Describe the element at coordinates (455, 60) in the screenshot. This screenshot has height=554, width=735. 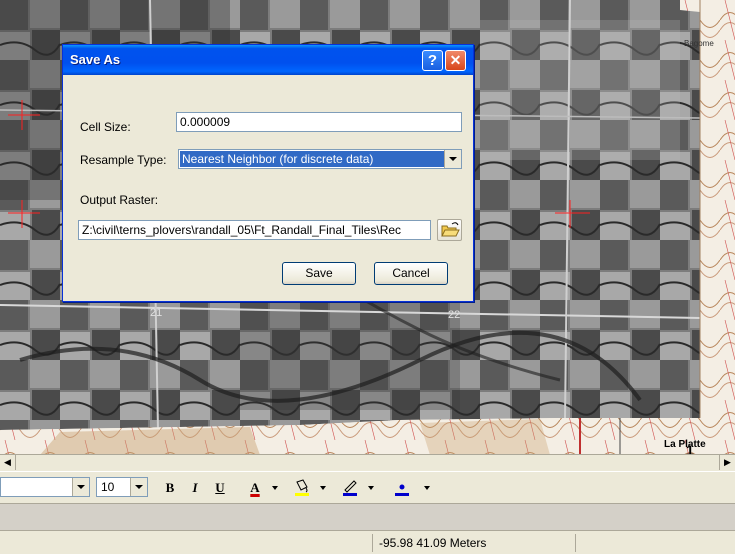
I see `close-icon: ✕` at that location.